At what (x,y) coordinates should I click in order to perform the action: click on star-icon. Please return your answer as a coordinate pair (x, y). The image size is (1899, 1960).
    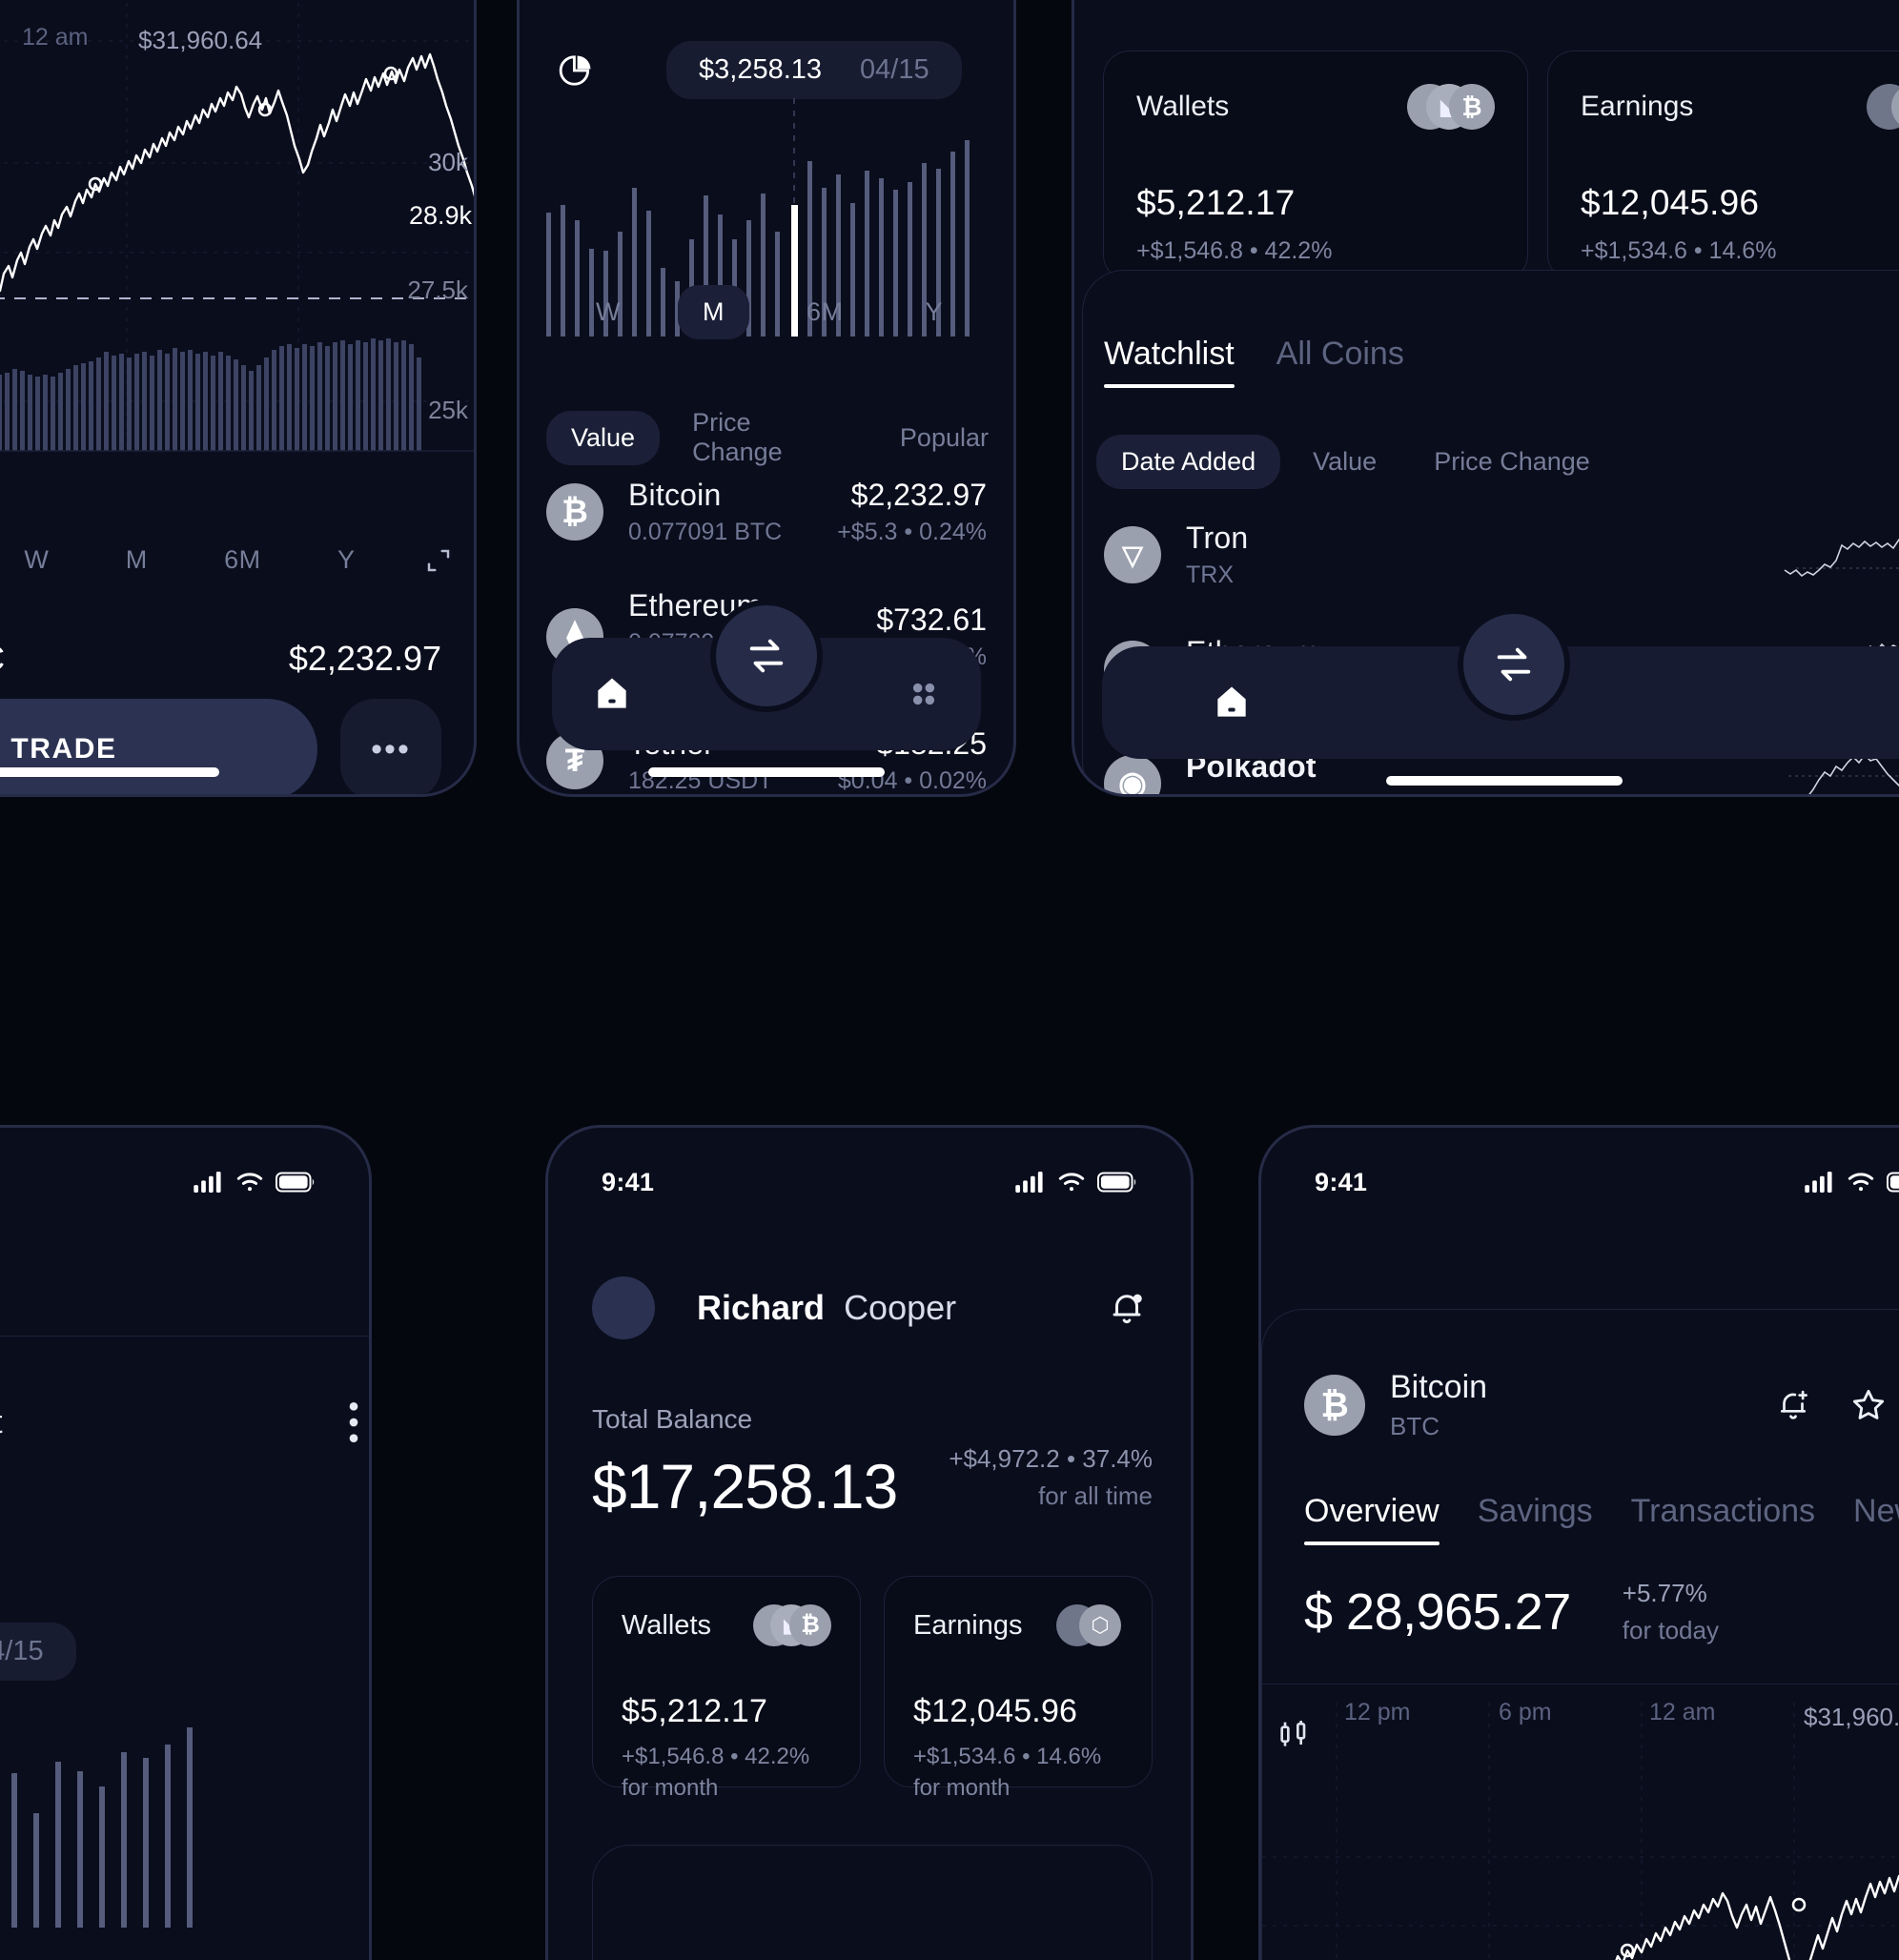
    Looking at the image, I should click on (1868, 1405).